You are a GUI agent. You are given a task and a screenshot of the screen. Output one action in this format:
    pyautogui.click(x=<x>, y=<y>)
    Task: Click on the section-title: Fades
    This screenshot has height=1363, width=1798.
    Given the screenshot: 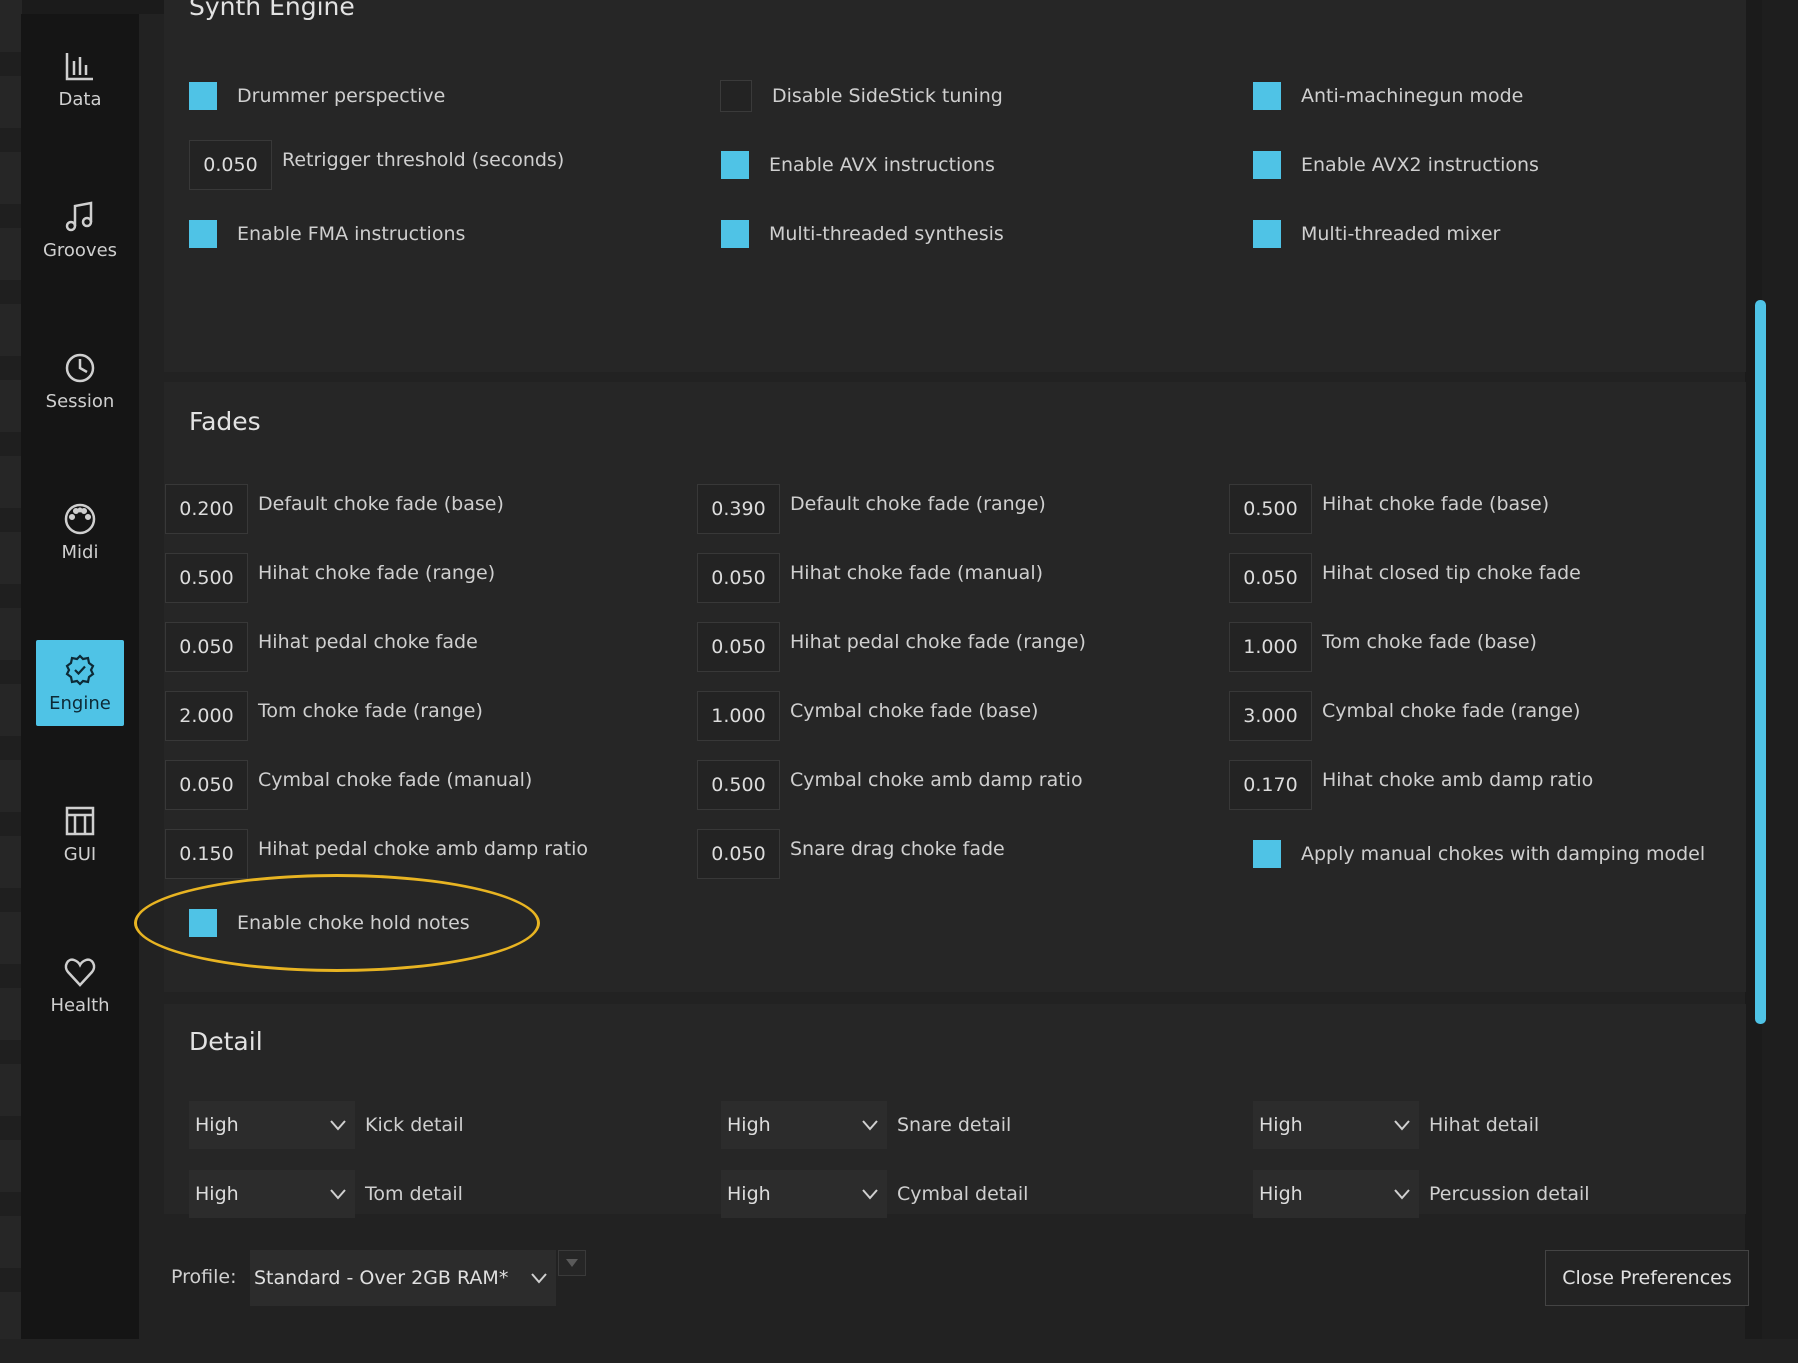 What is the action you would take?
    pyautogui.click(x=225, y=421)
    